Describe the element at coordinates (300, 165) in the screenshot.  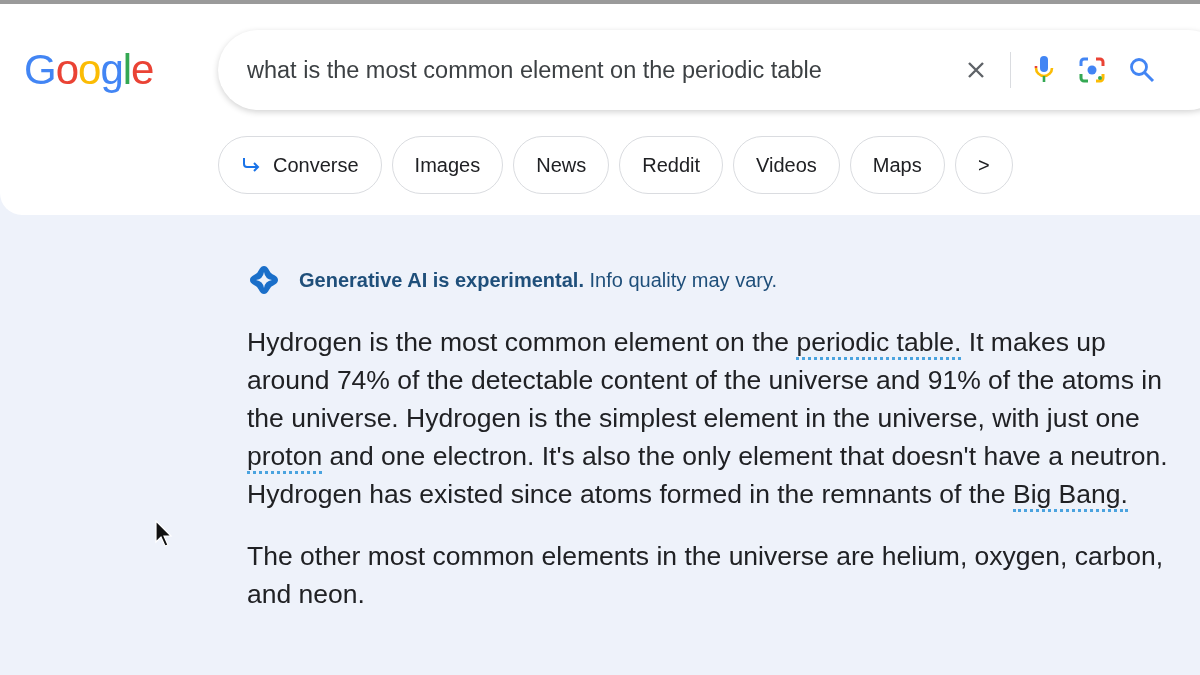
I see `converse-chip: Converse` at that location.